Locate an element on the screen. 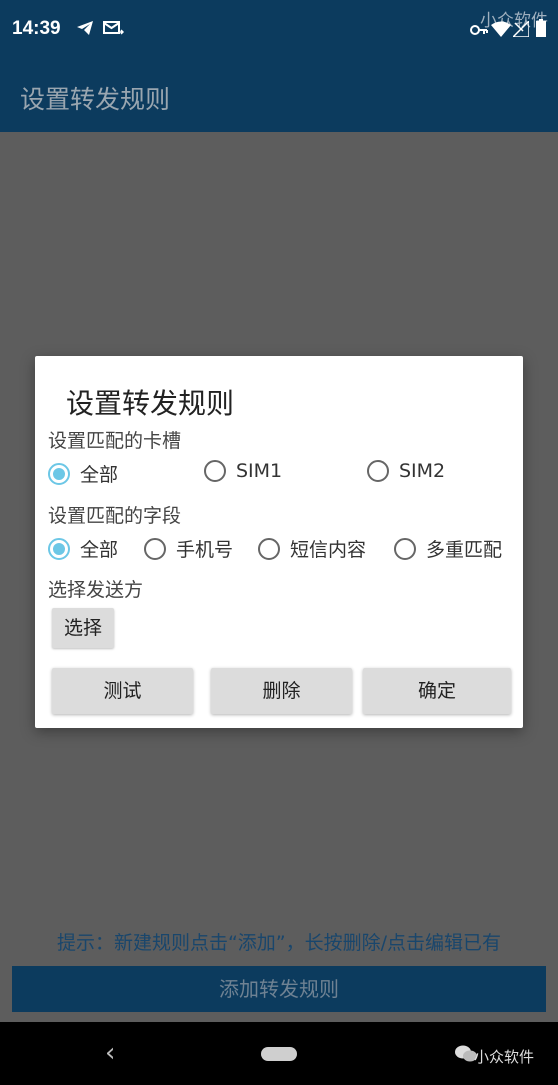 This screenshot has width=558, height=1085. radio-label: 短信内容 is located at coordinates (328, 550).